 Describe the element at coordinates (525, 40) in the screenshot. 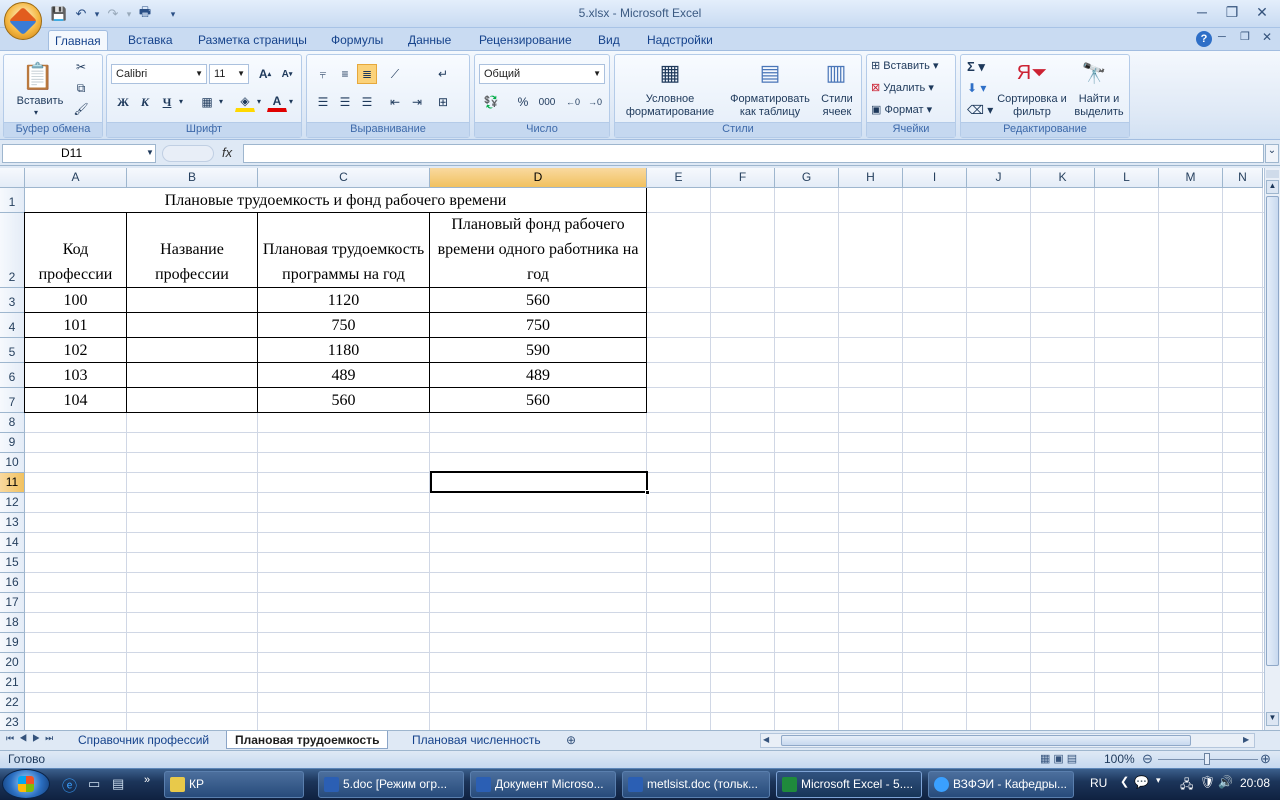

I see `tab-review: Рецензирование` at that location.